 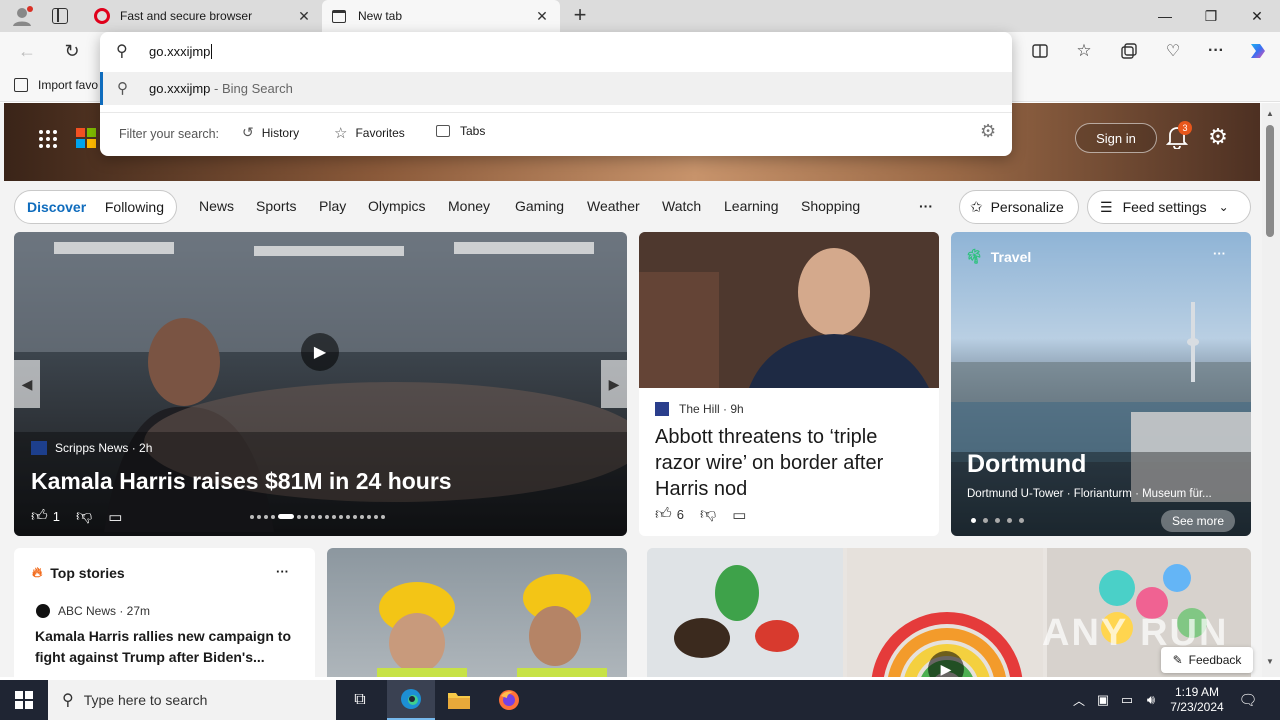 I want to click on split-screen-icon, so click(x=1040, y=51).